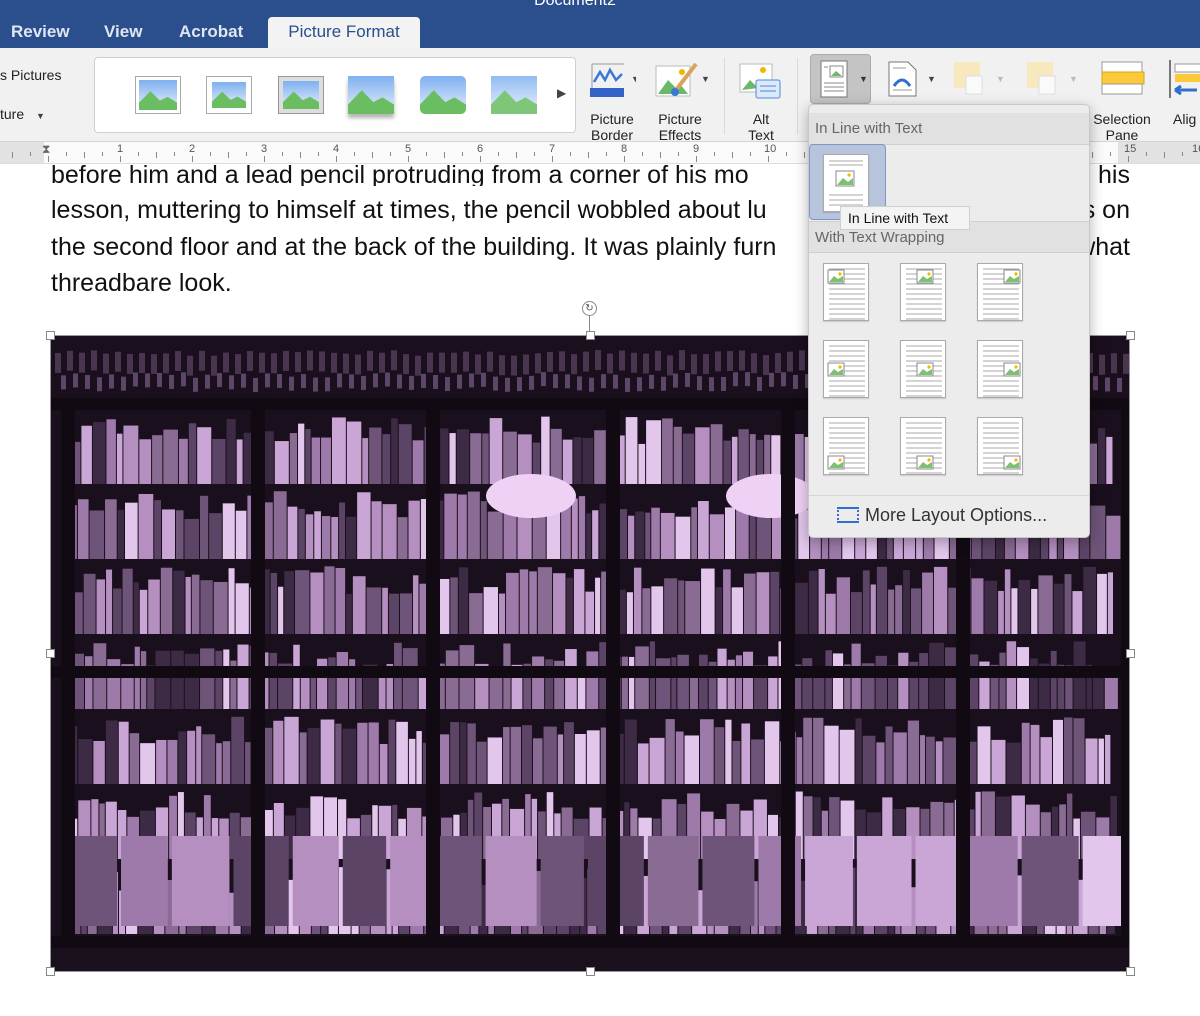  Describe the element at coordinates (40, 32) in the screenshot. I see `tab-review: Review` at that location.